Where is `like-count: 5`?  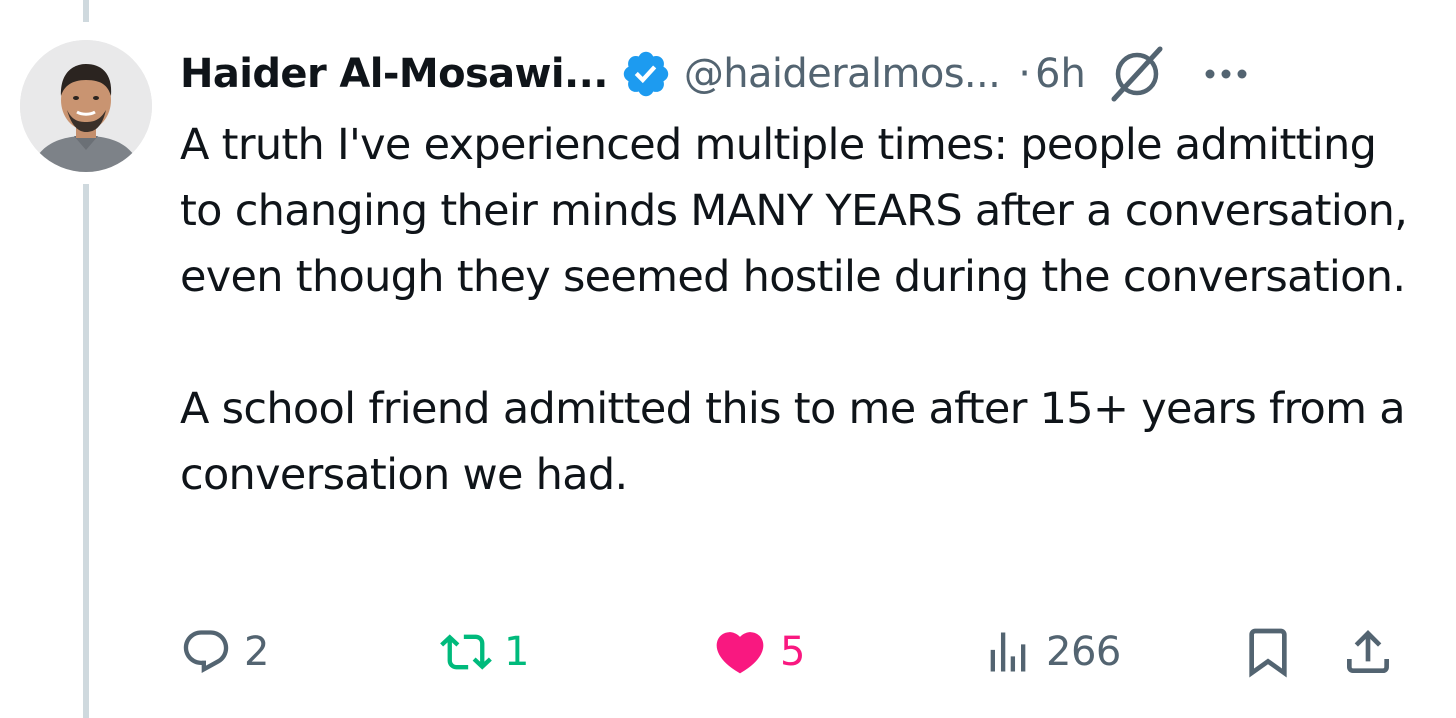 like-count: 5 is located at coordinates (792, 652).